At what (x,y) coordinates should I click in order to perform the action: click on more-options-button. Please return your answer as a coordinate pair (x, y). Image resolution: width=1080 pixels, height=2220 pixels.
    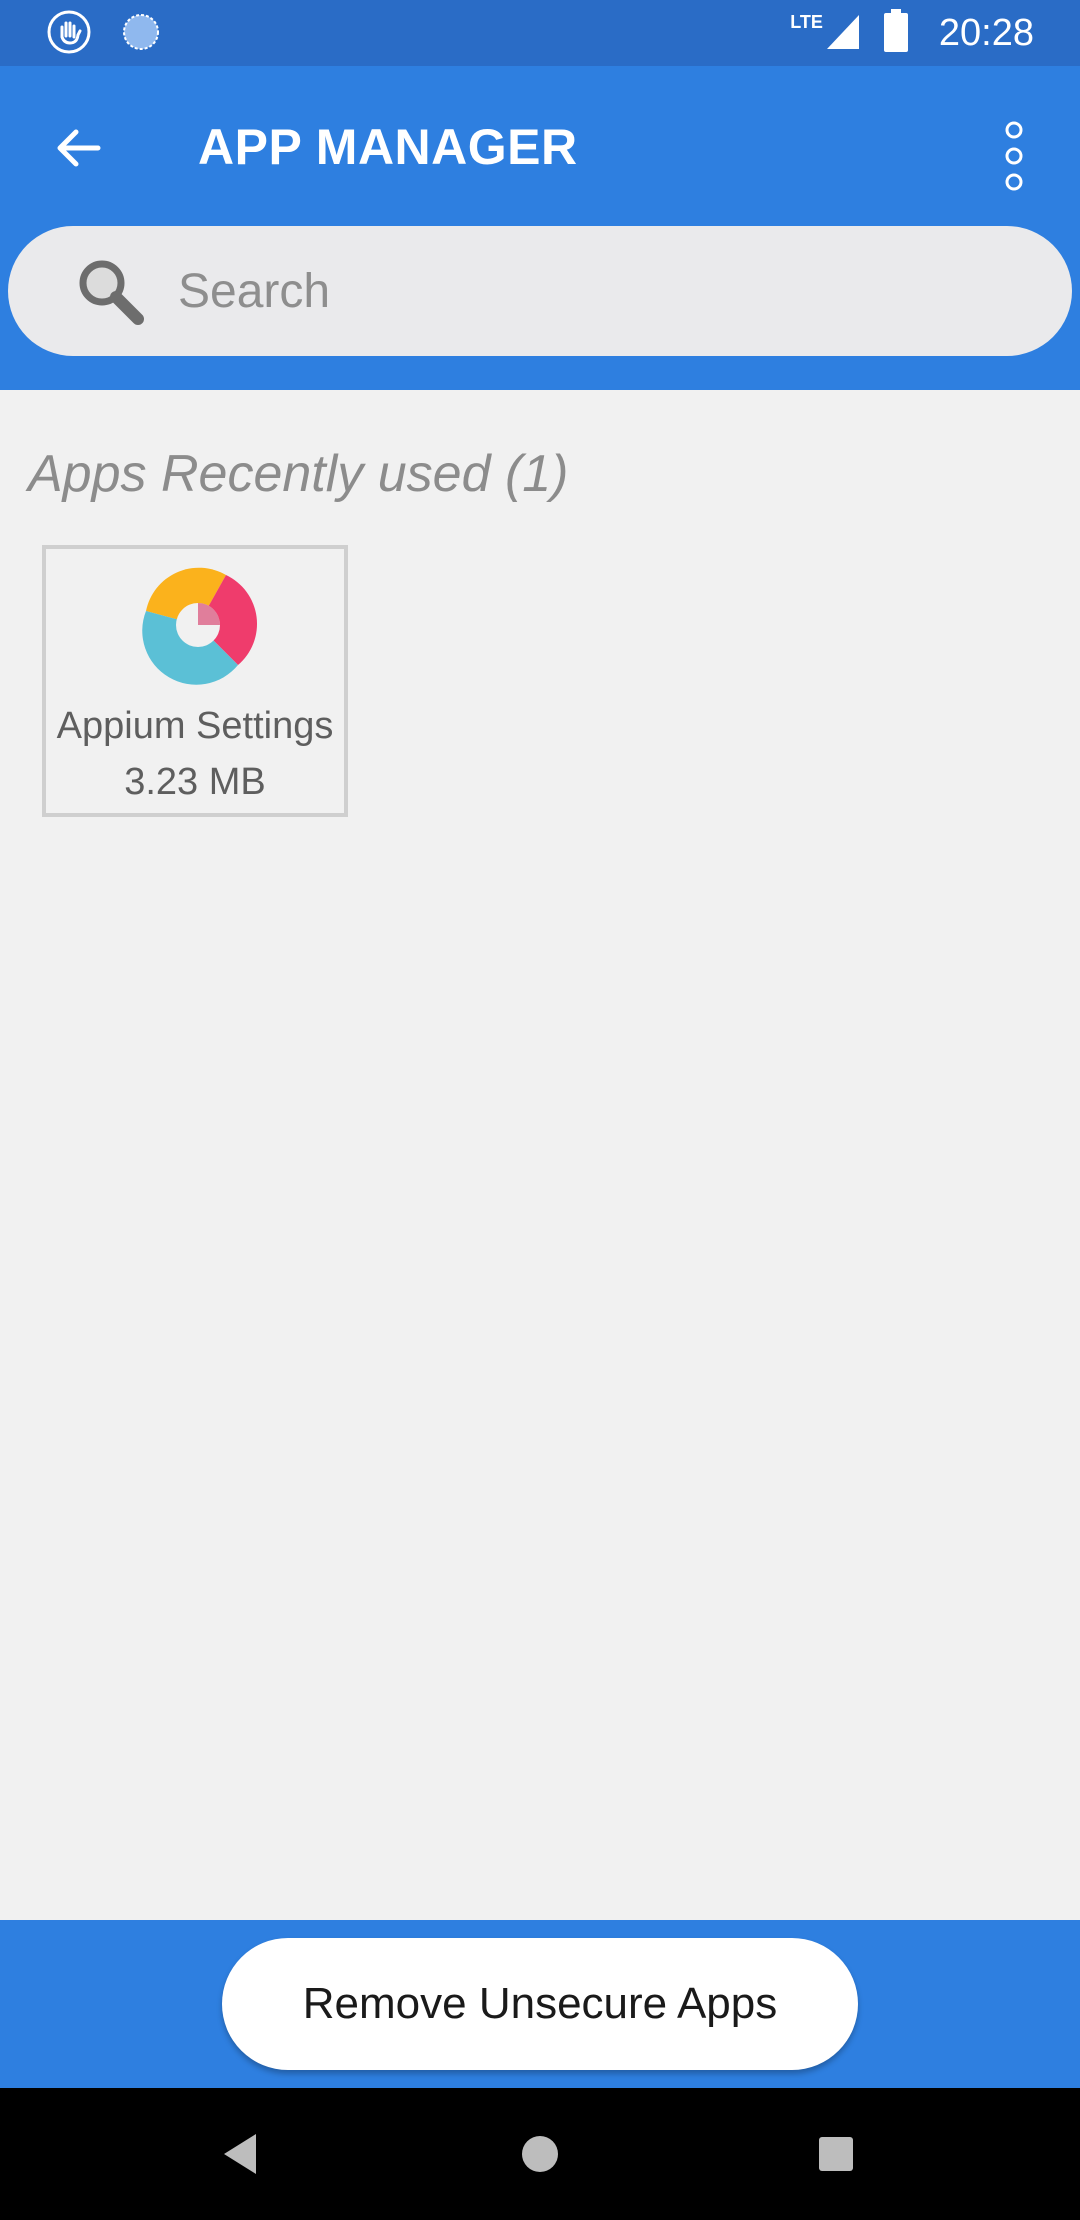
    Looking at the image, I should click on (1014, 156).